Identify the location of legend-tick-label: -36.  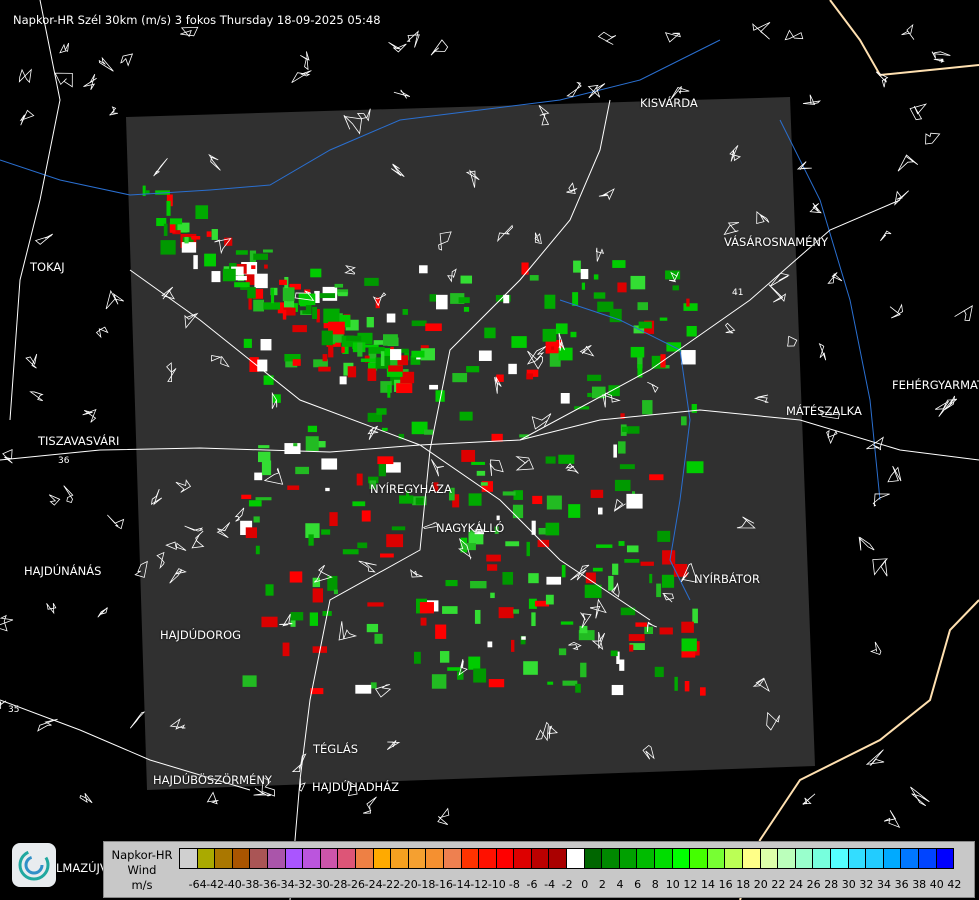
(268, 884).